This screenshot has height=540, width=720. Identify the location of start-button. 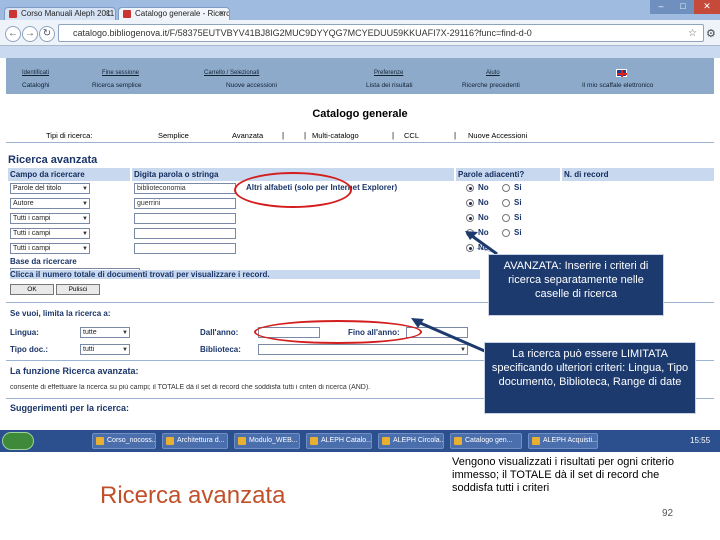
(18, 441).